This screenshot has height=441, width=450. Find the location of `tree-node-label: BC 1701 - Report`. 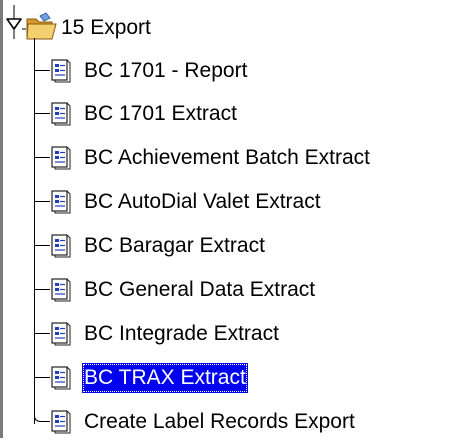

tree-node-label: BC 1701 - Report is located at coordinates (166, 70).